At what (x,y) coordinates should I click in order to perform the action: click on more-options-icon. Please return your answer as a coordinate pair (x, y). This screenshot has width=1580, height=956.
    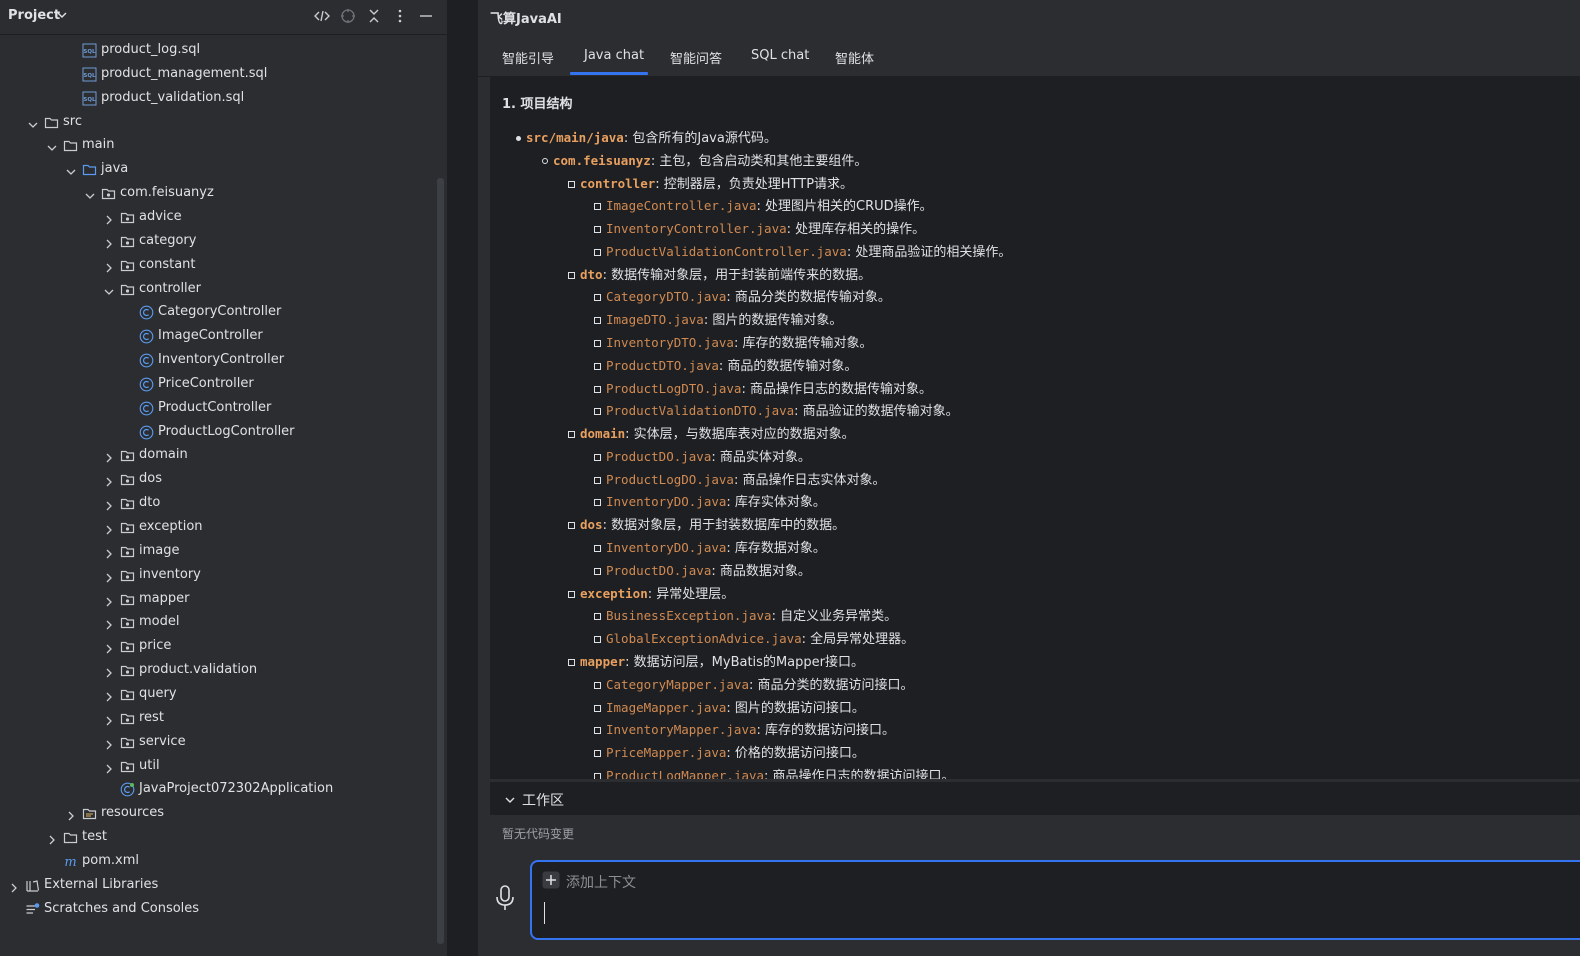
    Looking at the image, I should click on (400, 16).